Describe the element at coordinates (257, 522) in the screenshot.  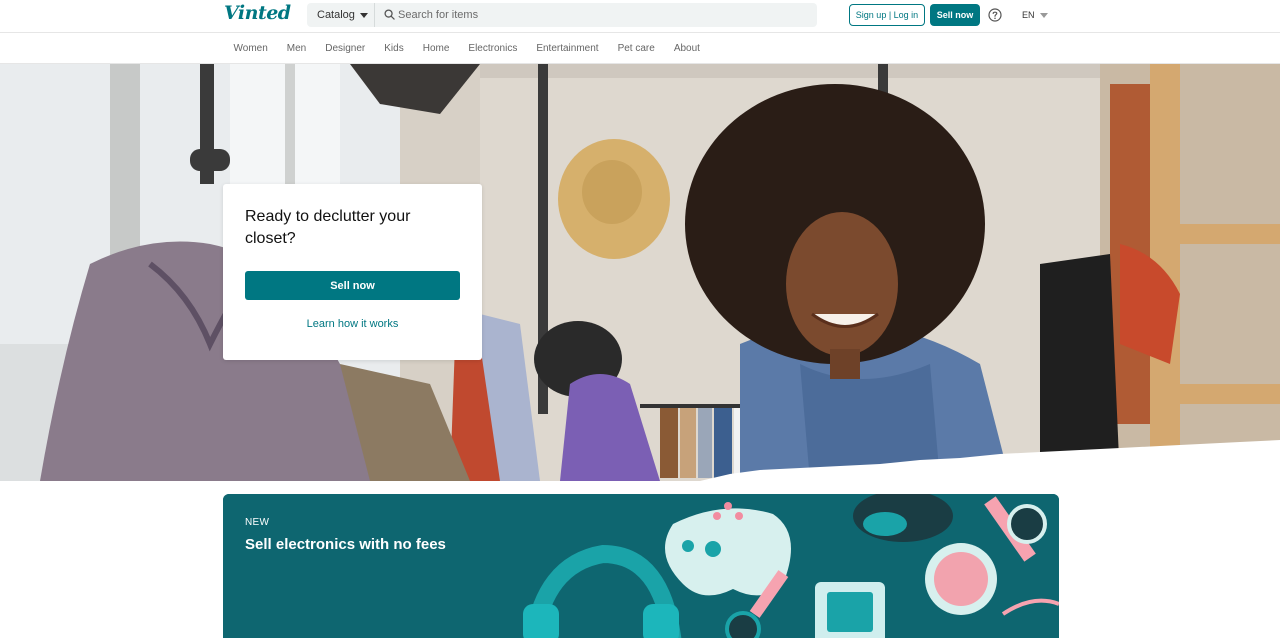
I see `banner-new-tag: NEW` at that location.